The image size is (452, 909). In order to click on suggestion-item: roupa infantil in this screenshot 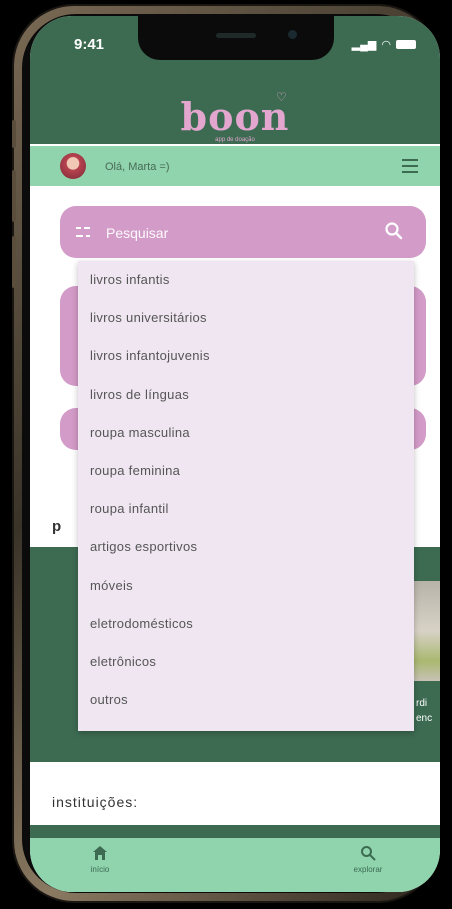, I will do `click(246, 509)`.